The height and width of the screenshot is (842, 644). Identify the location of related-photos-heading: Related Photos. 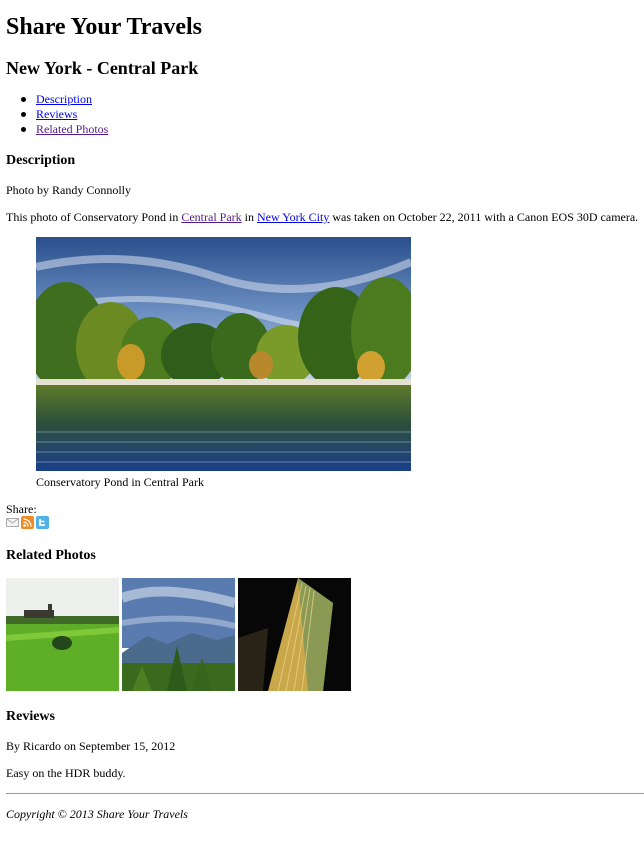
(51, 555).